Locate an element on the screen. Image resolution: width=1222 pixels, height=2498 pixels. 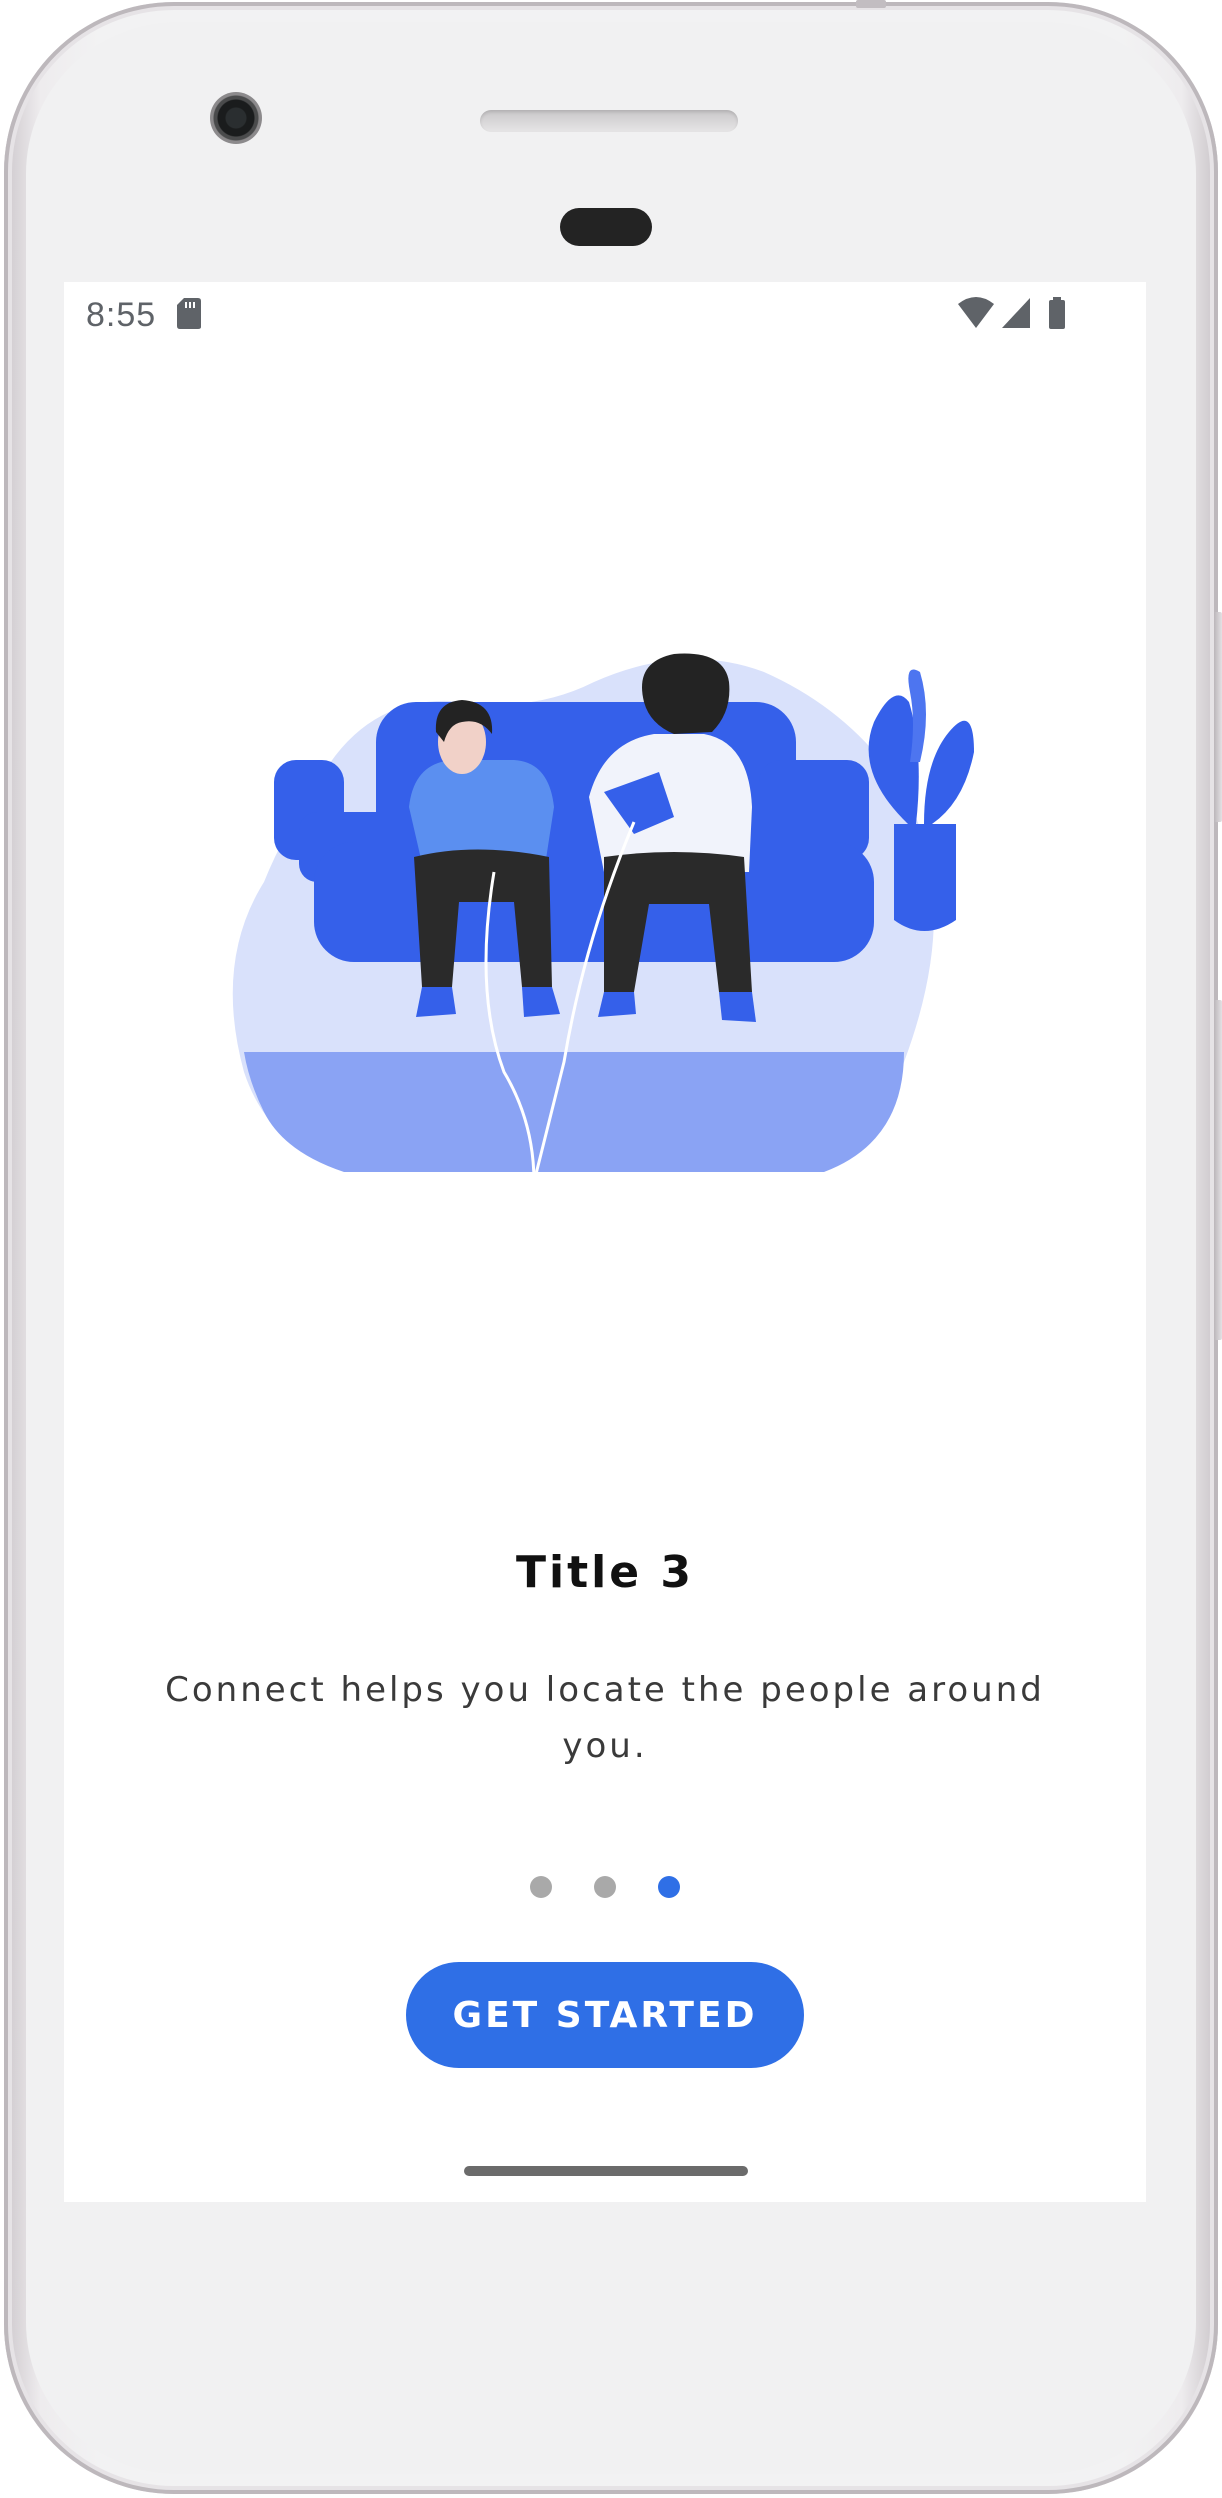
front-camera is located at coordinates (236, 118).